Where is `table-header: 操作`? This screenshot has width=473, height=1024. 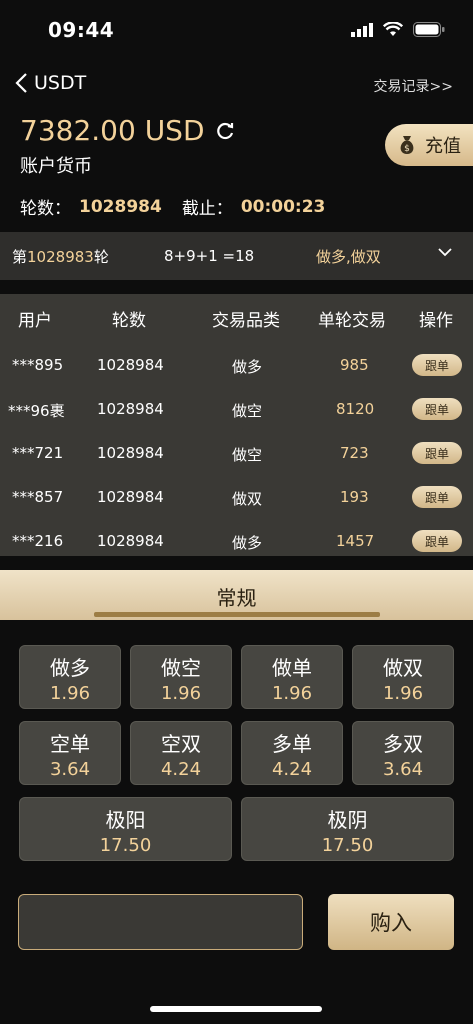 table-header: 操作 is located at coordinates (436, 321).